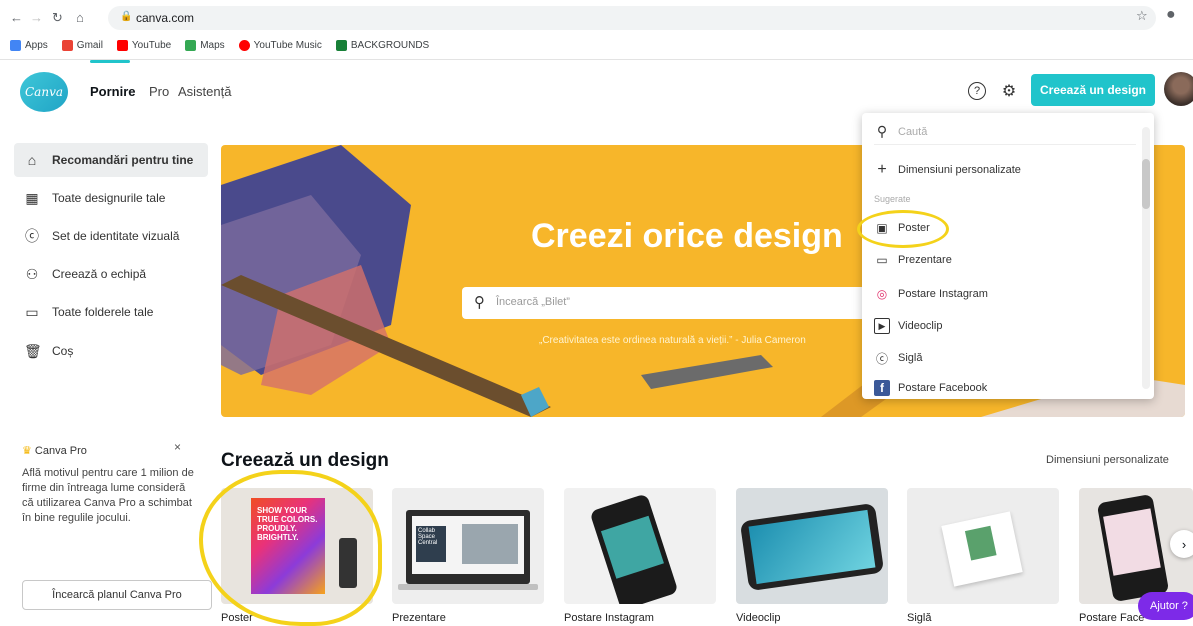 Image resolution: width=1193 pixels, height=626 pixels. I want to click on video-thumbnail, so click(812, 547).